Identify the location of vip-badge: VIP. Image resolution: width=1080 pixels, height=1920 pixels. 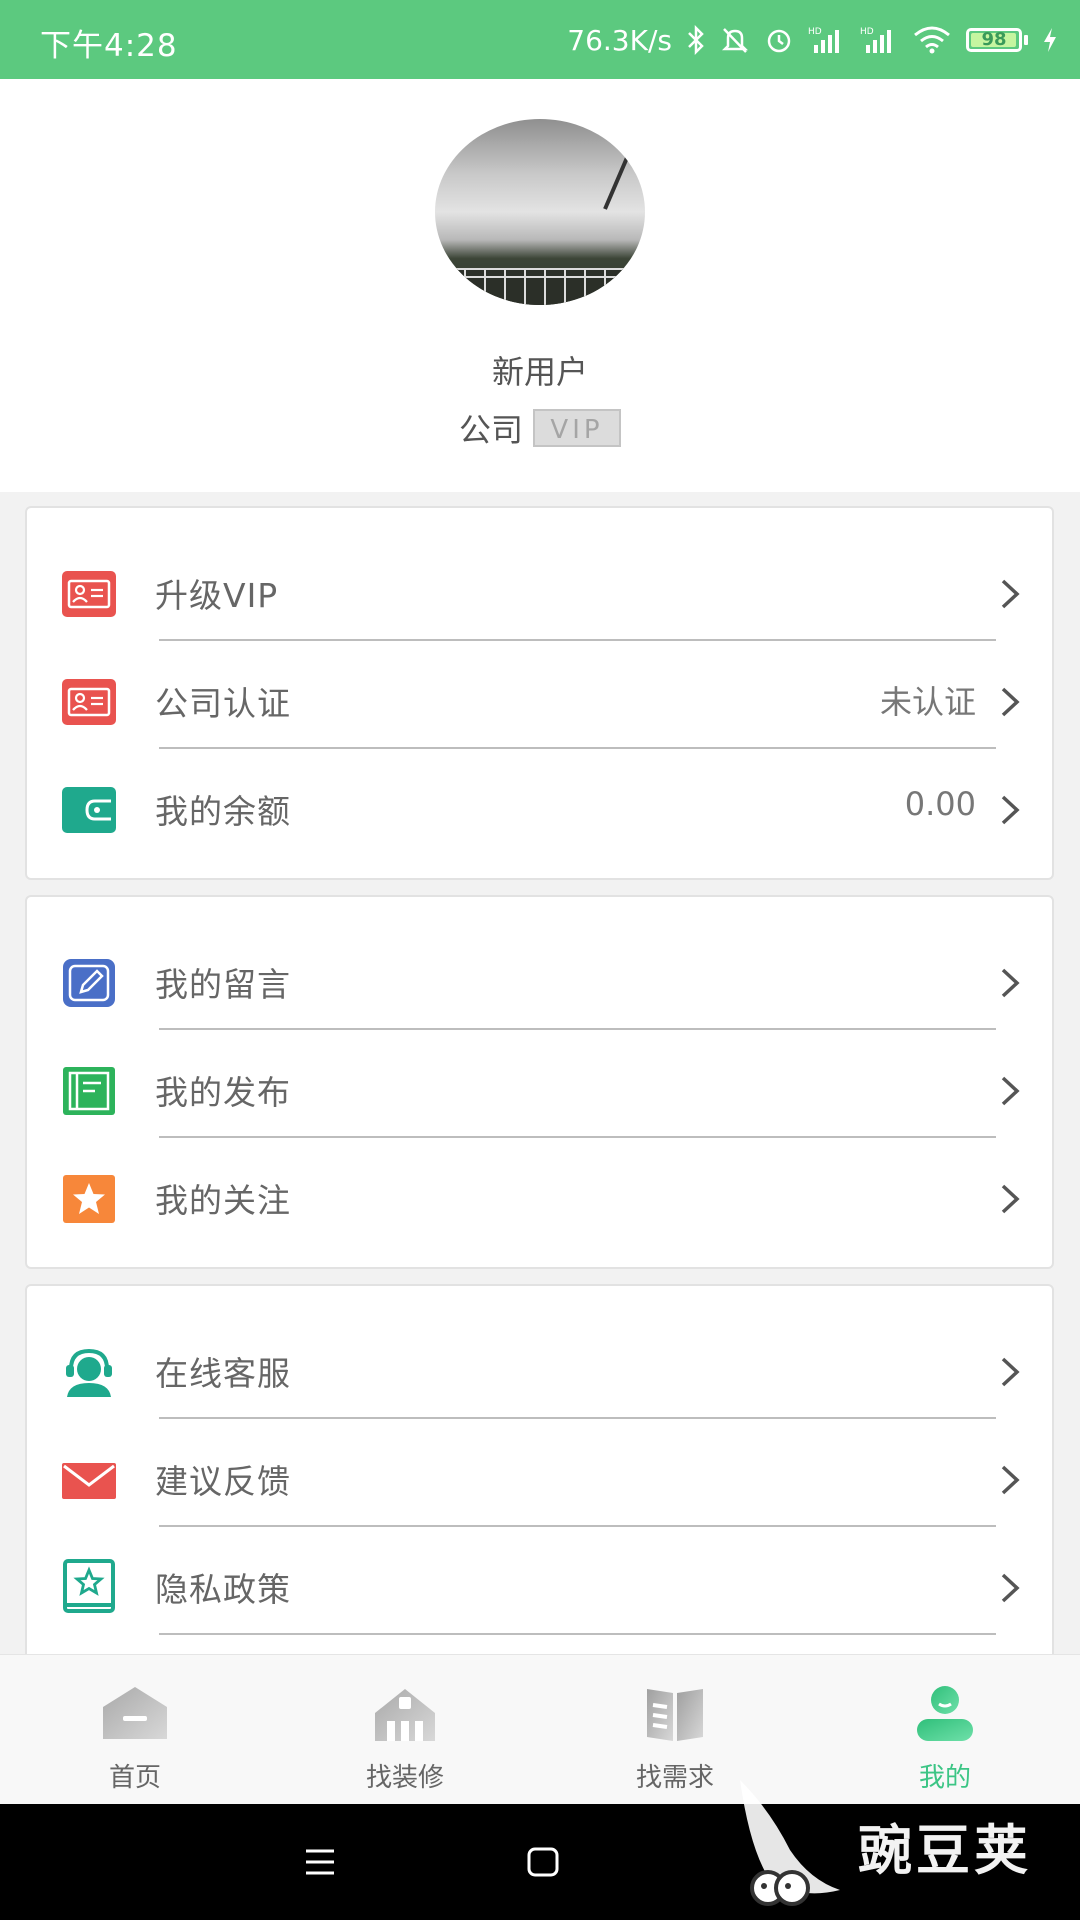
(577, 428).